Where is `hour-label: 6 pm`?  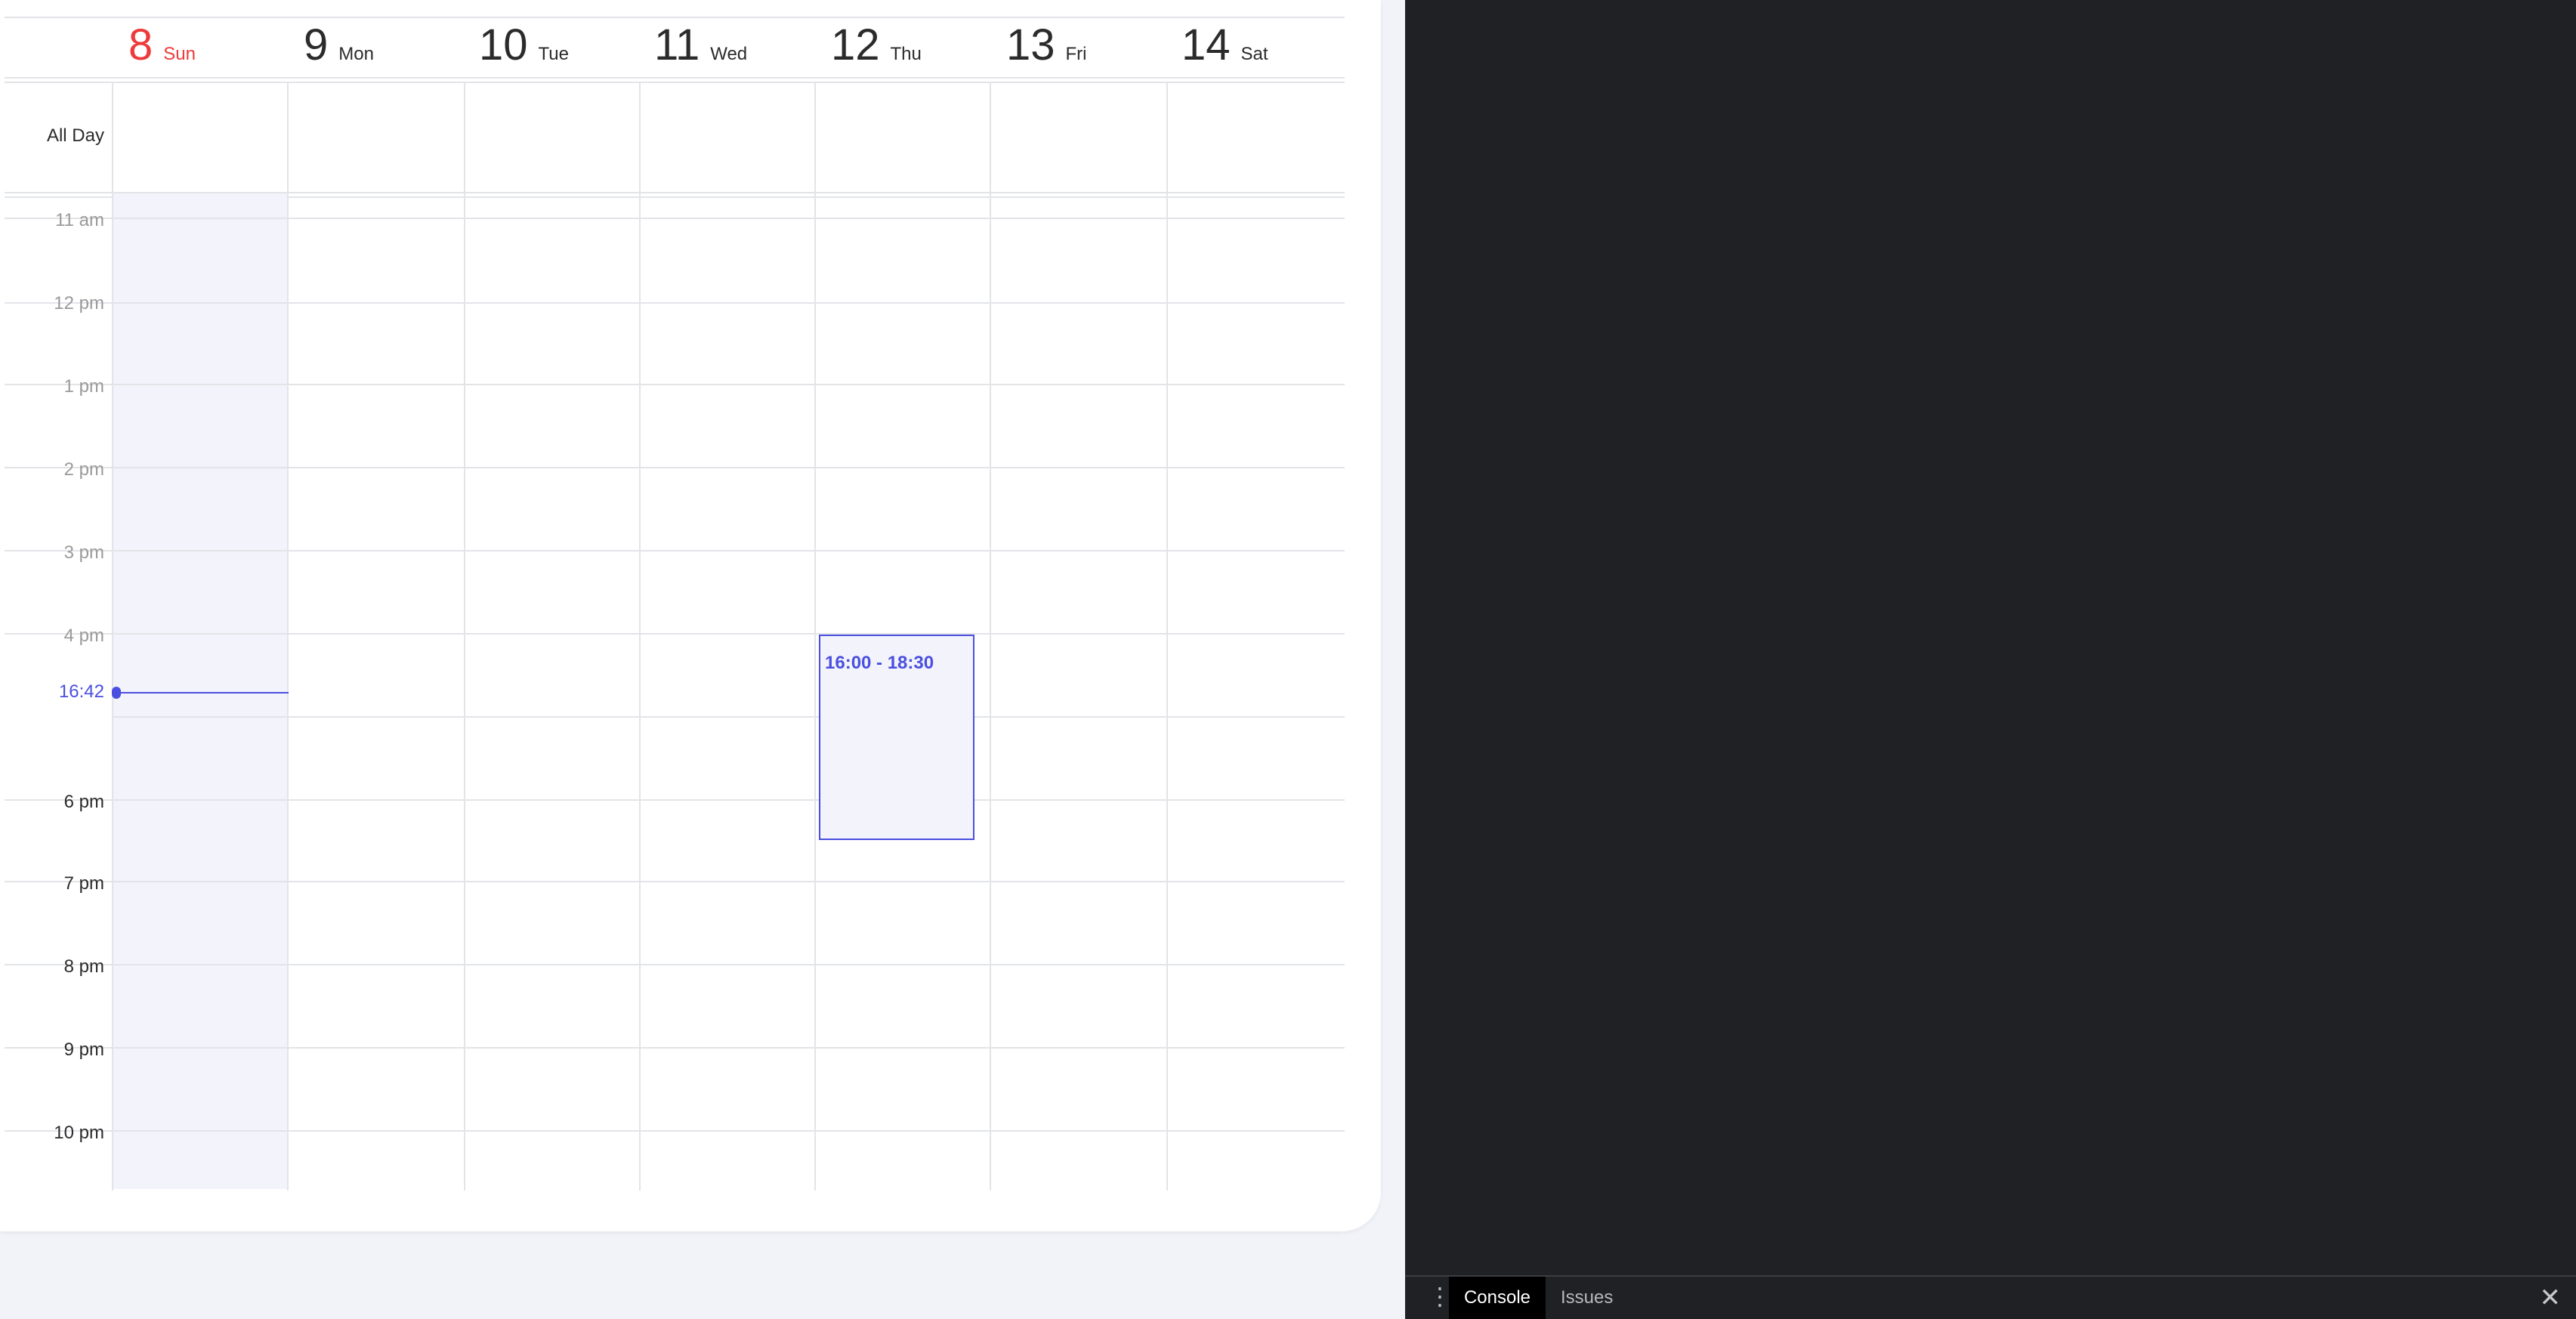 hour-label: 6 pm is located at coordinates (83, 802).